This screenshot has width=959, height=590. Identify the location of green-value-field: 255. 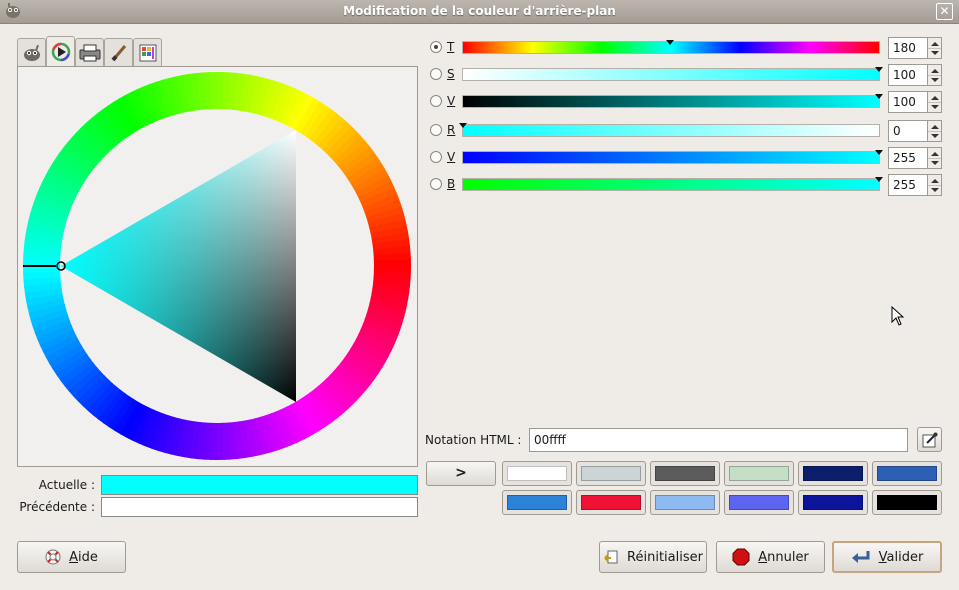
(908, 158).